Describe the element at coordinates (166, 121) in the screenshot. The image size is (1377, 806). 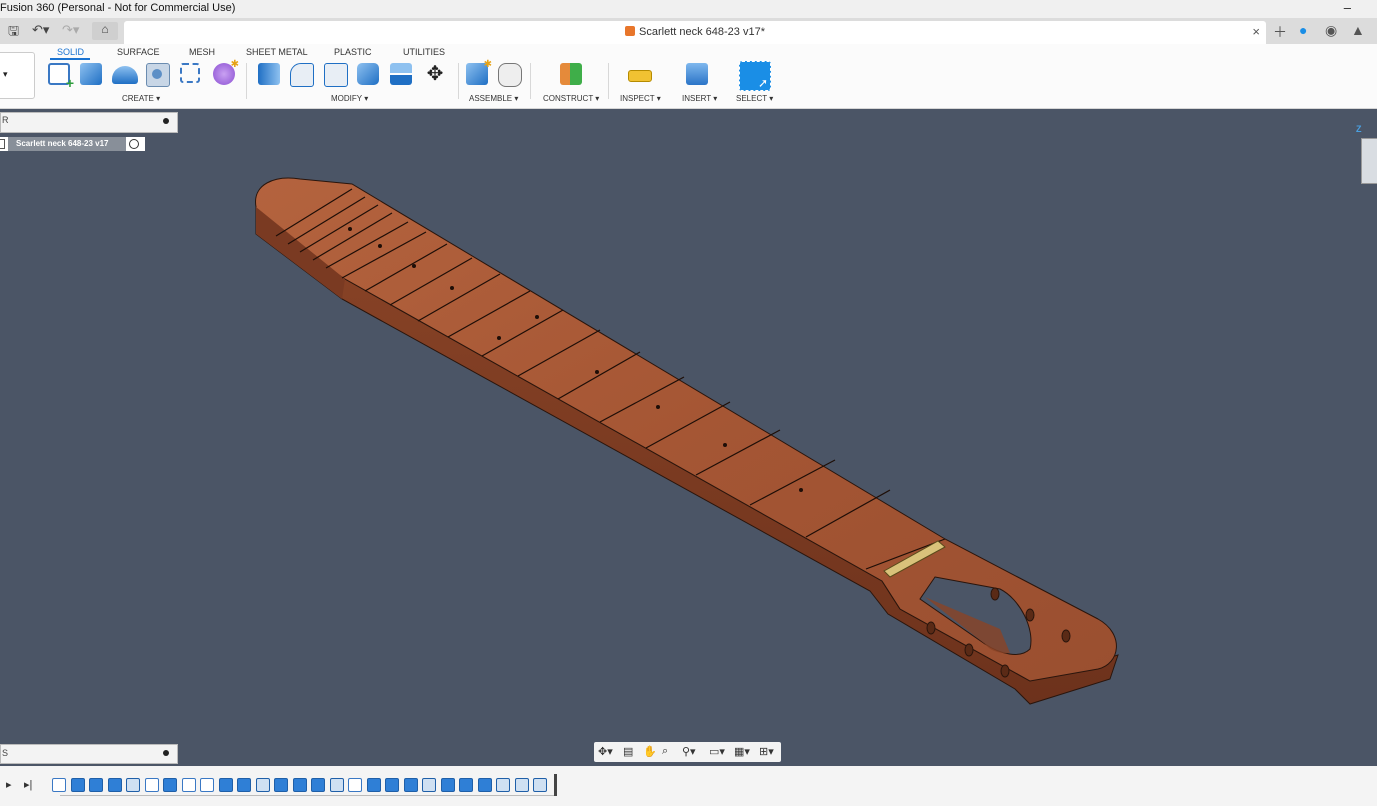
I see `browser-toggle-icon` at that location.